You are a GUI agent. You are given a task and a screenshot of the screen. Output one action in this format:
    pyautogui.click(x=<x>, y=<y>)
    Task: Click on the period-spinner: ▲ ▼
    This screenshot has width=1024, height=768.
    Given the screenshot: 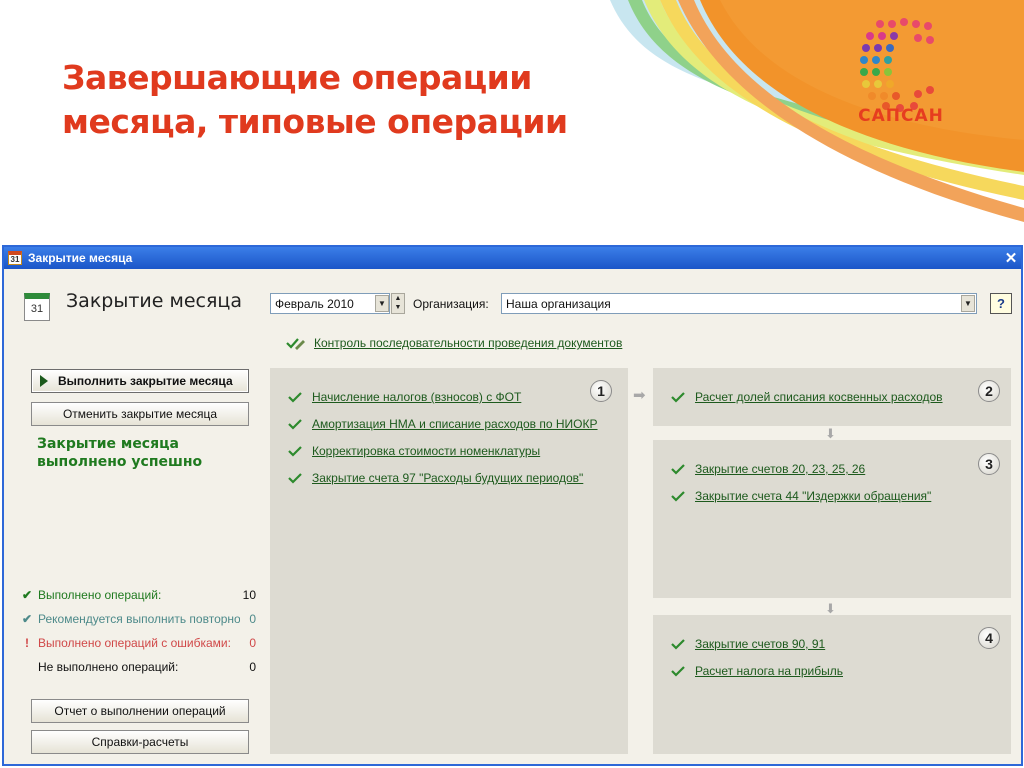 What is the action you would take?
    pyautogui.click(x=398, y=303)
    